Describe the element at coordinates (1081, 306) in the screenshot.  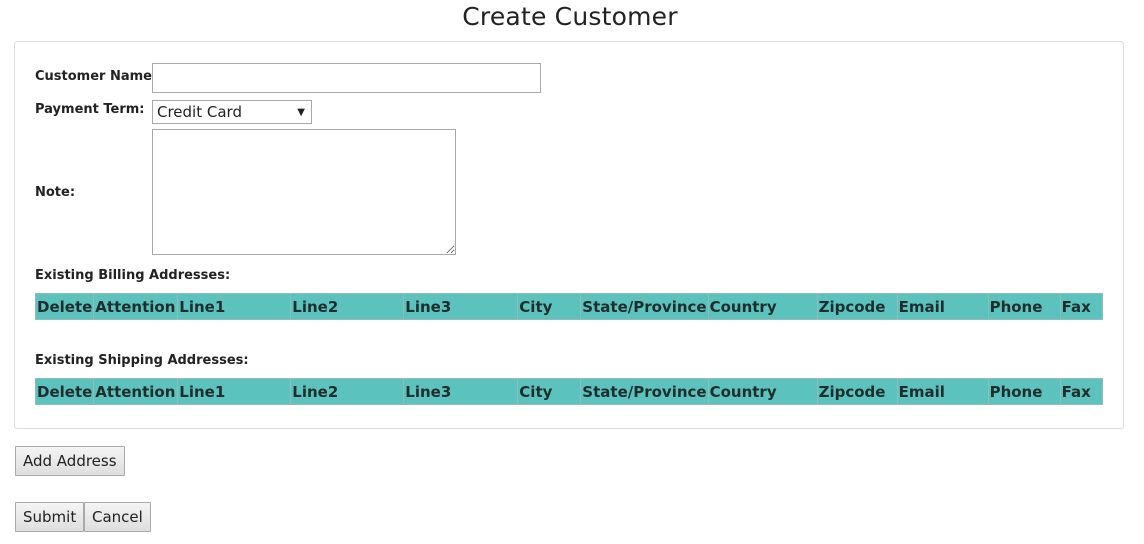
I see `billing-col-fax: Fax` at that location.